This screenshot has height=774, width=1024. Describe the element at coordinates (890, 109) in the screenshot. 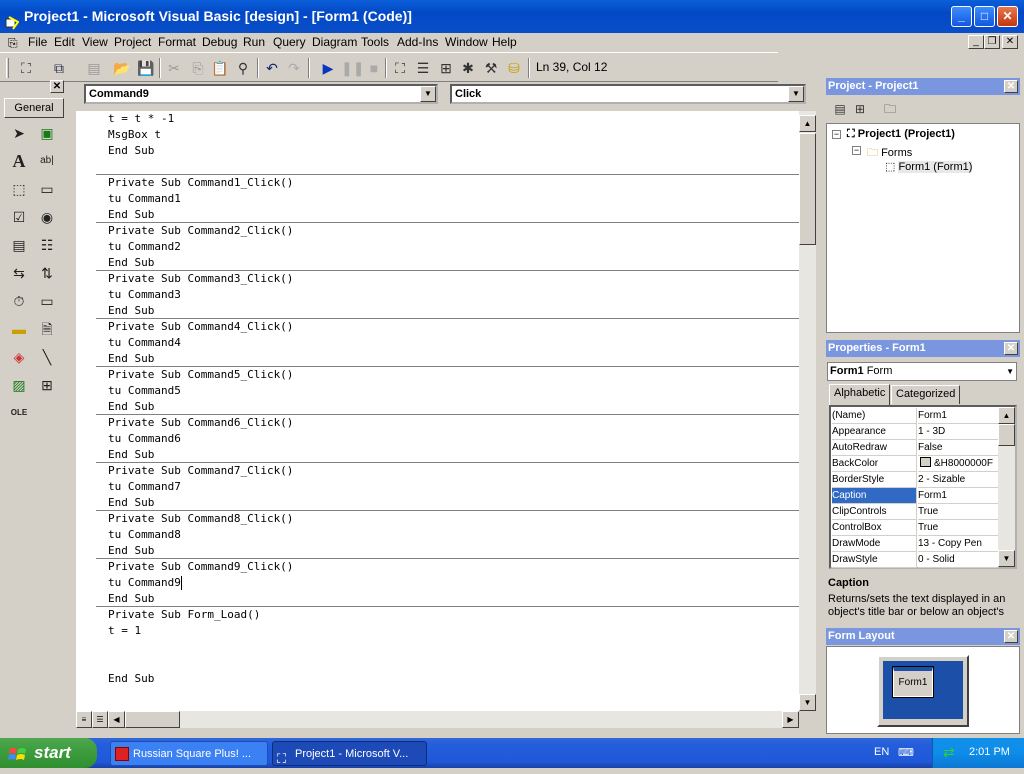

I see `toggle-folders-icon: 🗀` at that location.